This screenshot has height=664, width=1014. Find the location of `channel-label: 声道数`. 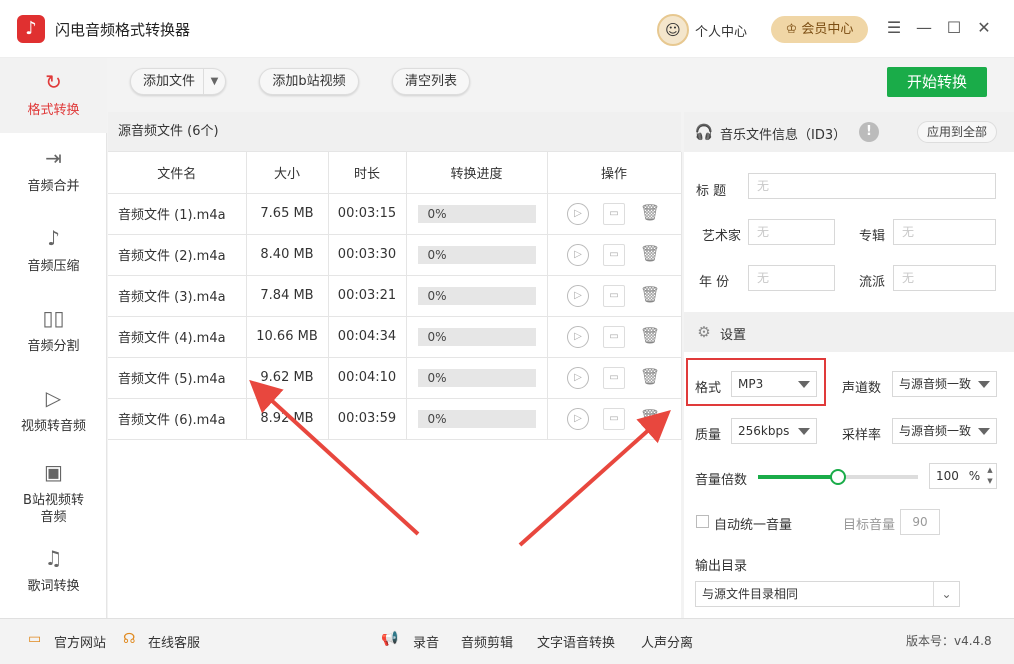

channel-label: 声道数 is located at coordinates (862, 388).